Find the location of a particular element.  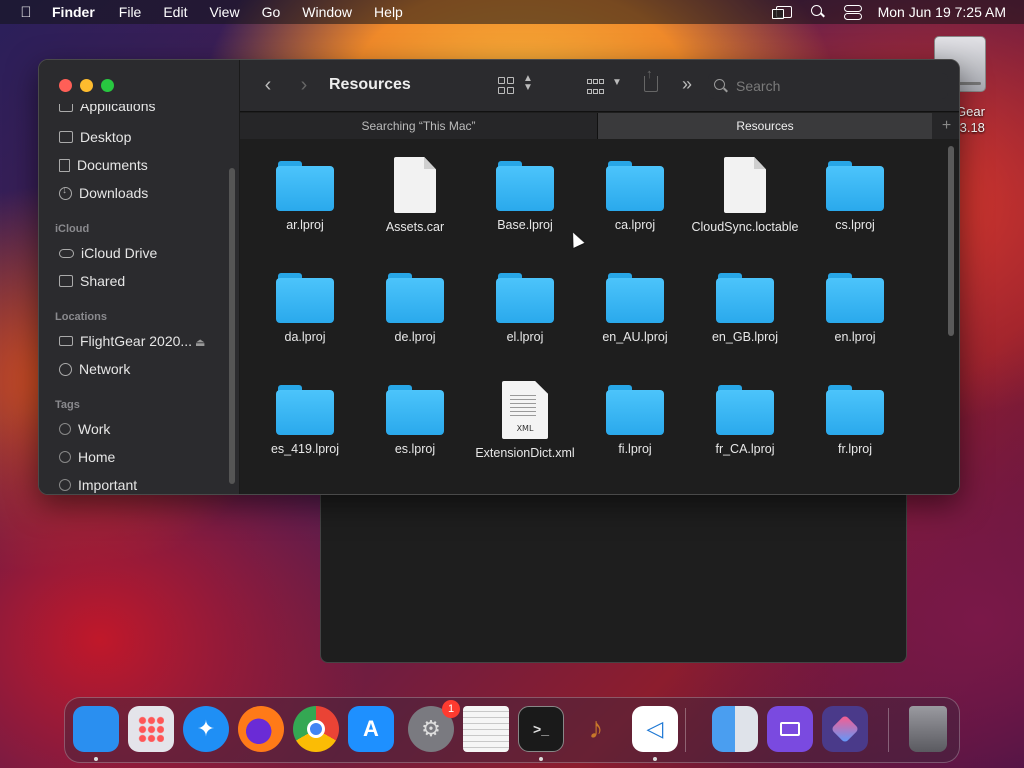

textedit-icon is located at coordinates (486, 729).